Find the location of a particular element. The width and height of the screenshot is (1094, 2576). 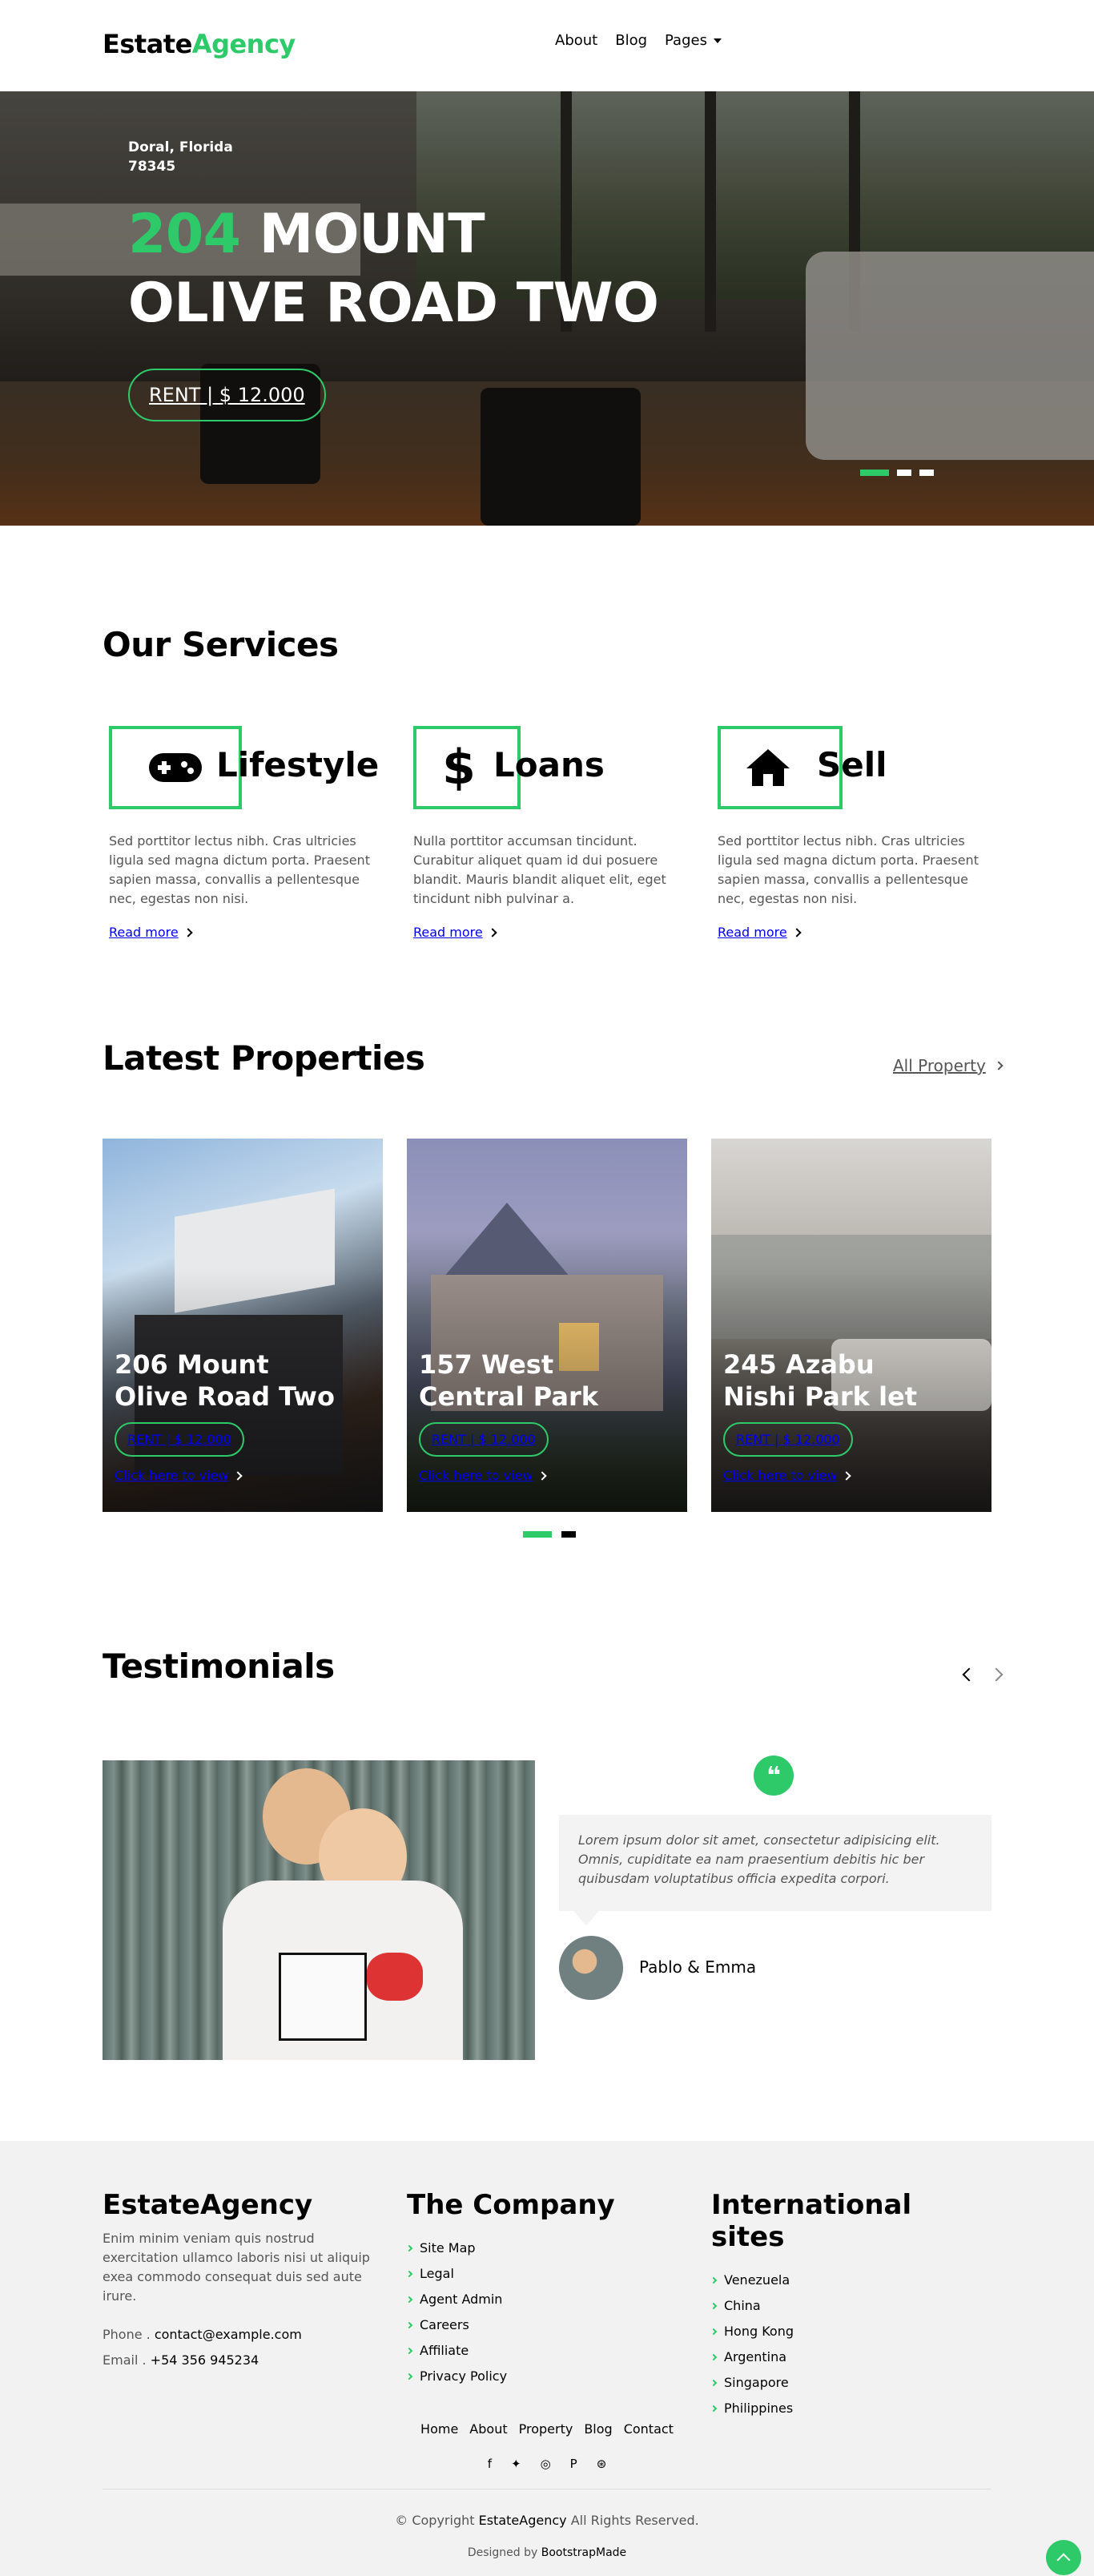

footer-link-item: Careers is located at coordinates (546, 2325).